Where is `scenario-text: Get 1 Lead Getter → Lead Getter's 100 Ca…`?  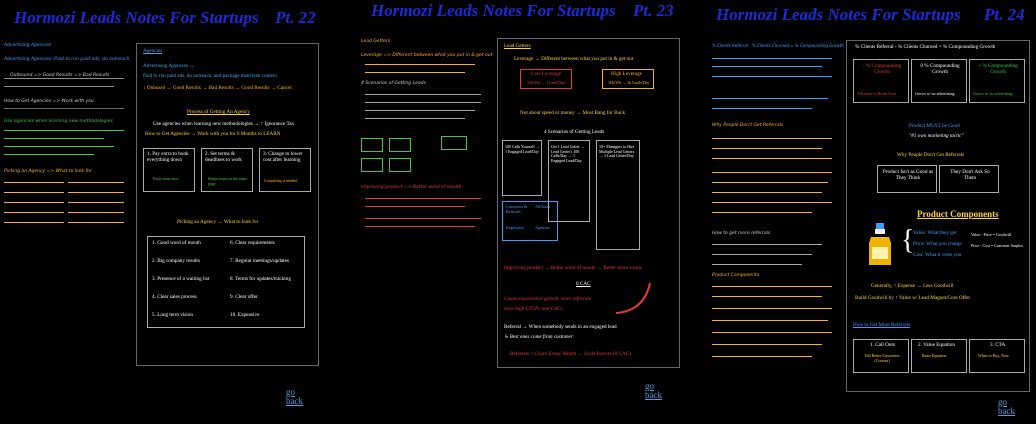 scenario-text: Get 1 Lead Getter → Lead Getter's 100 Ca… is located at coordinates (568, 153).